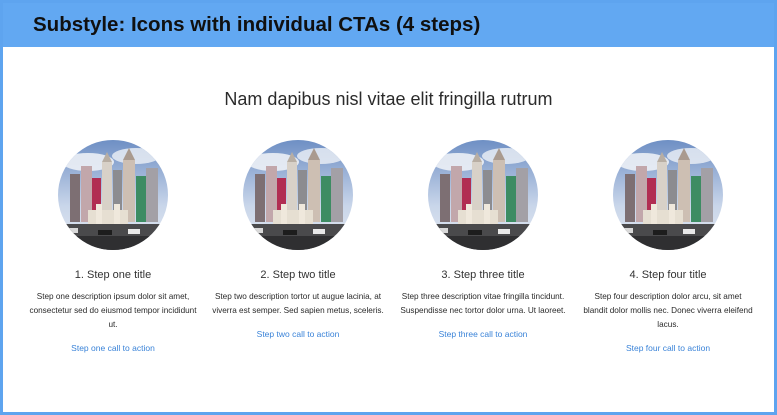 This screenshot has height=415, width=777. I want to click on step-cta-link: Step four call to action, so click(668, 348).